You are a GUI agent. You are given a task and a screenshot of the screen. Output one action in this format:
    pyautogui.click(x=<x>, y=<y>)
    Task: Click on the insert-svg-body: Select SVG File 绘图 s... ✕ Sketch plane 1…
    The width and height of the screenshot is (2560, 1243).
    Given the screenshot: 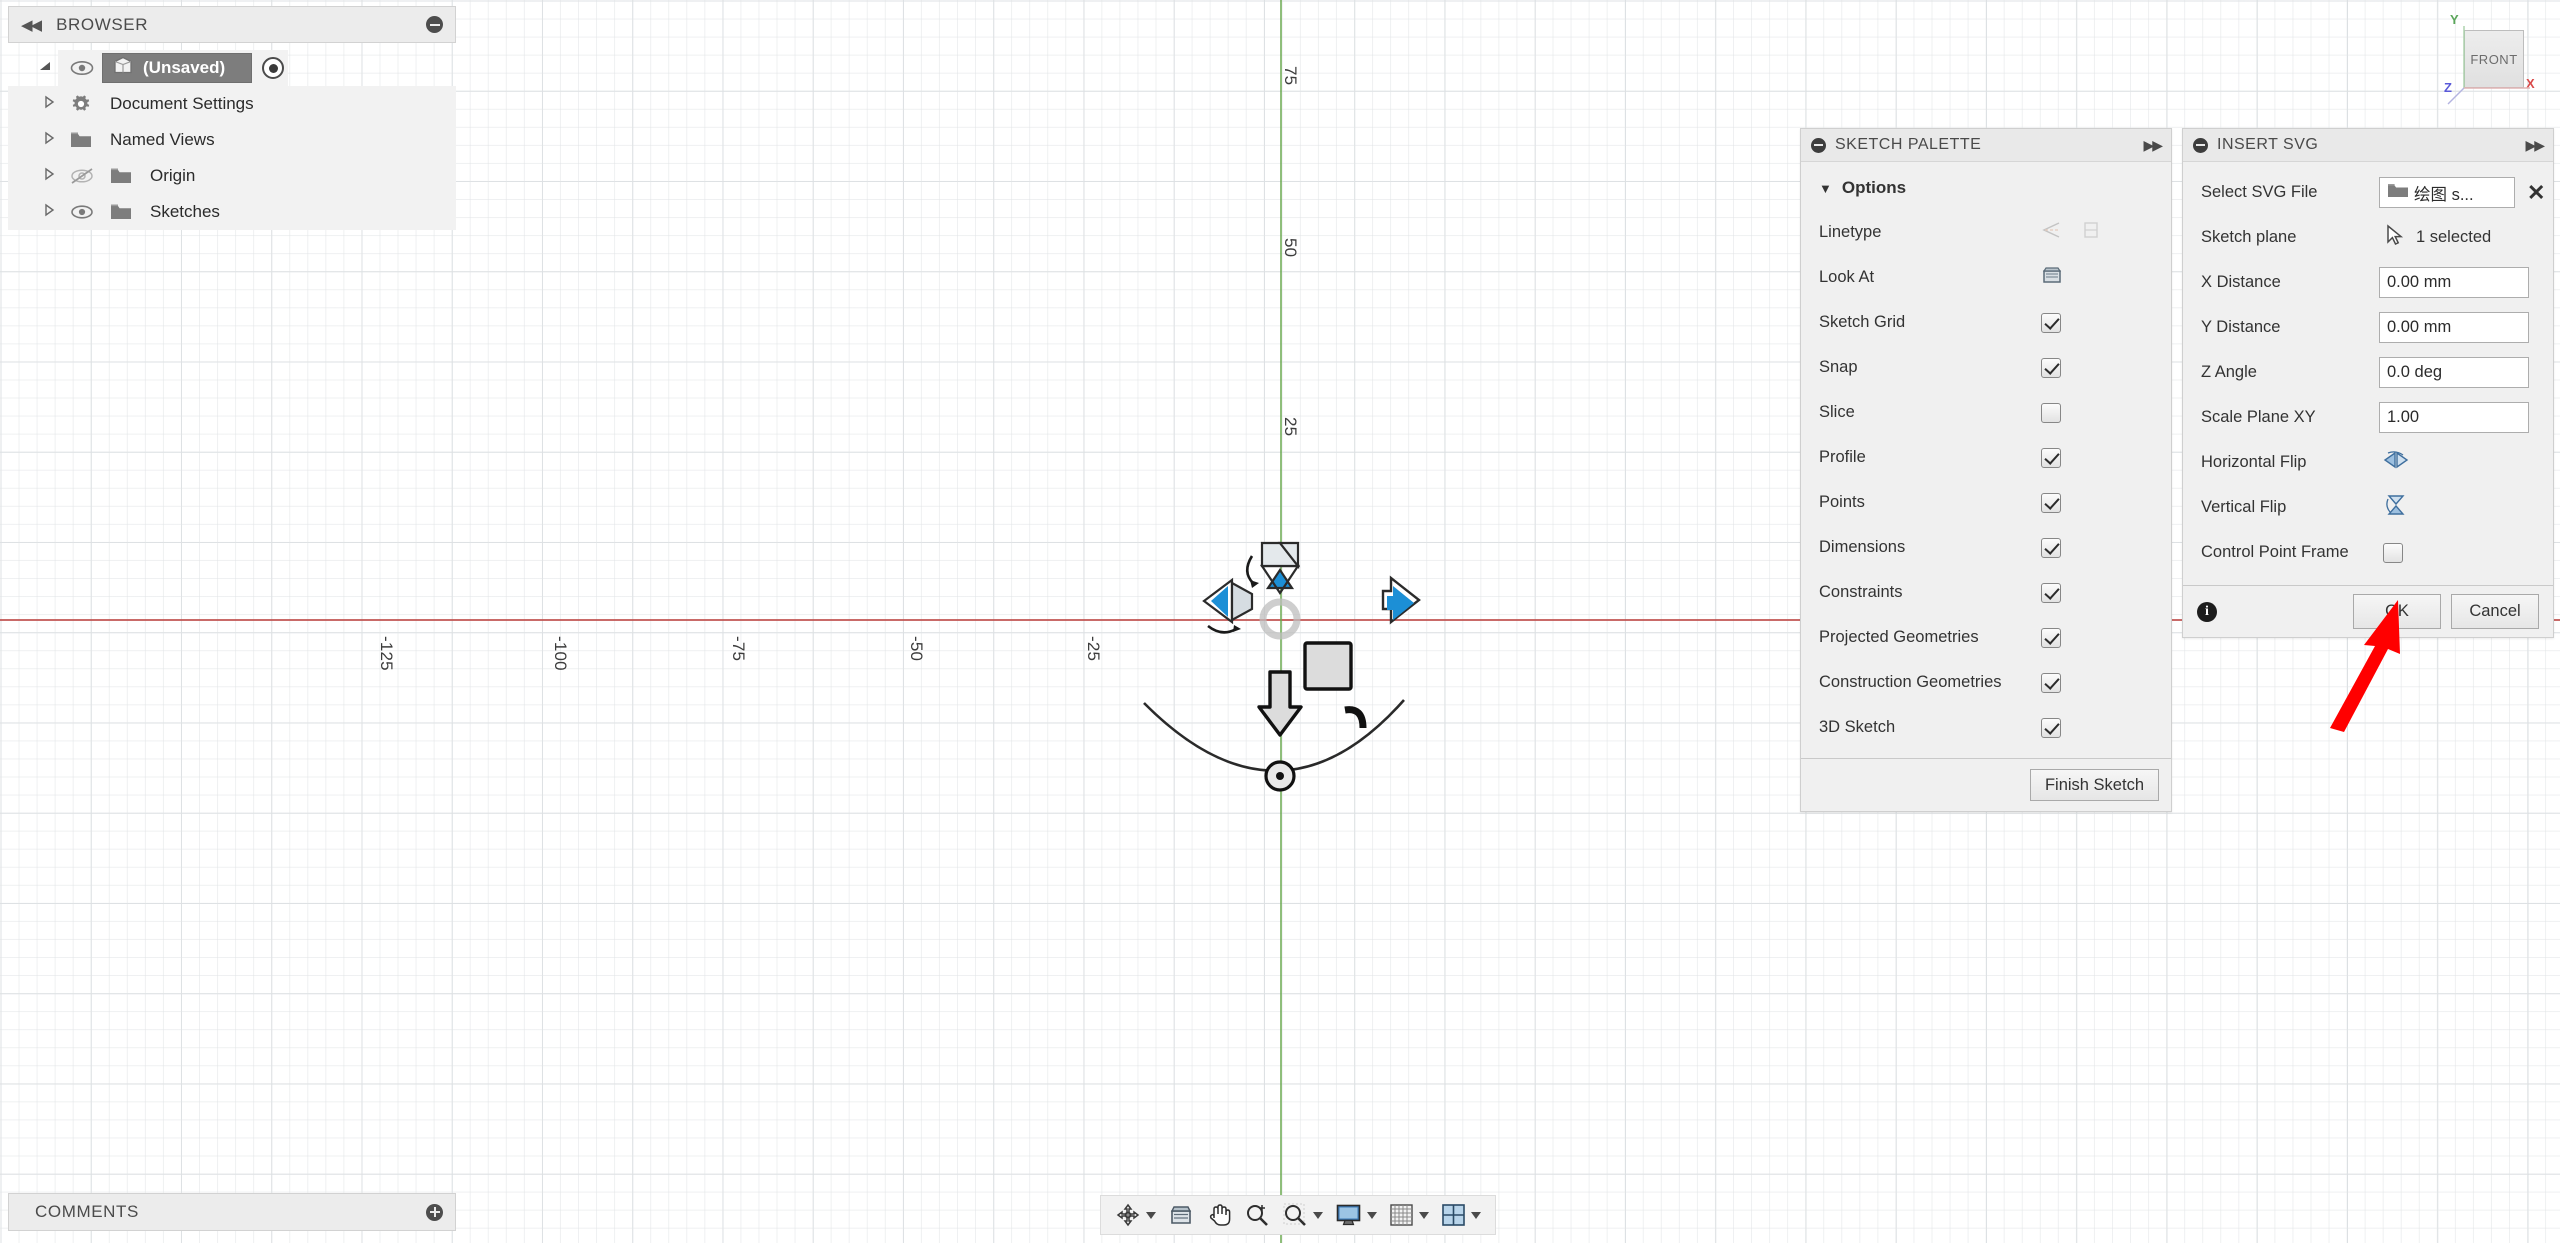 What is the action you would take?
    pyautogui.click(x=2368, y=373)
    